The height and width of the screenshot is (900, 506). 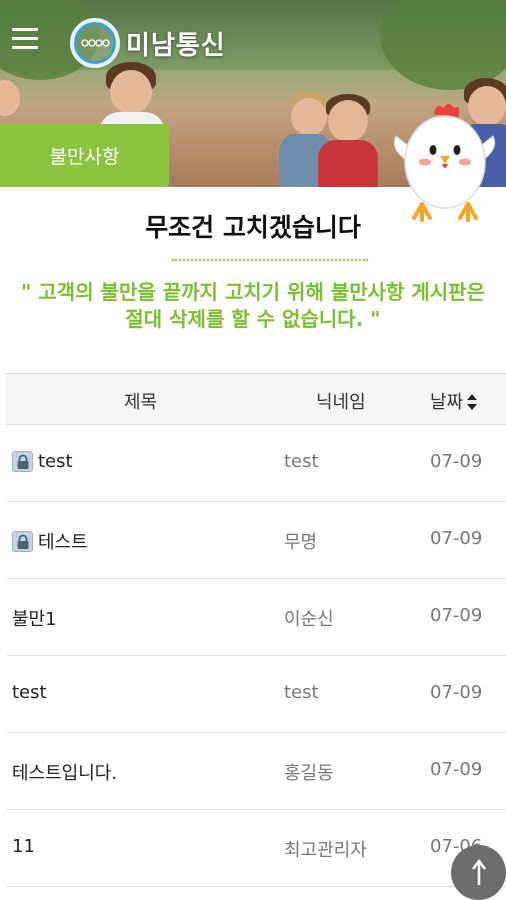 I want to click on row-nickname: 무명, so click(x=301, y=542).